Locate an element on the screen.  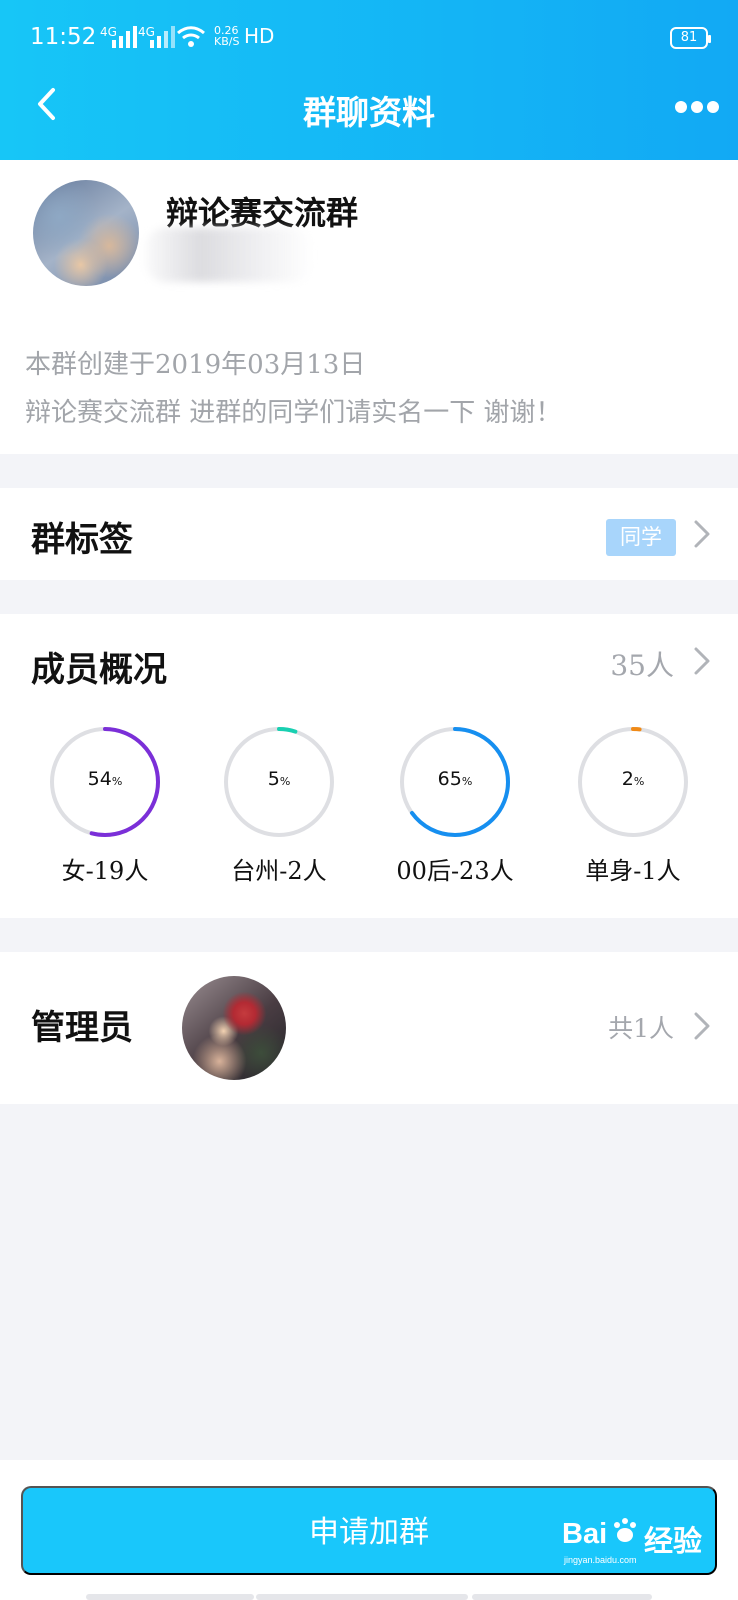
group-avatar is located at coordinates (86, 233).